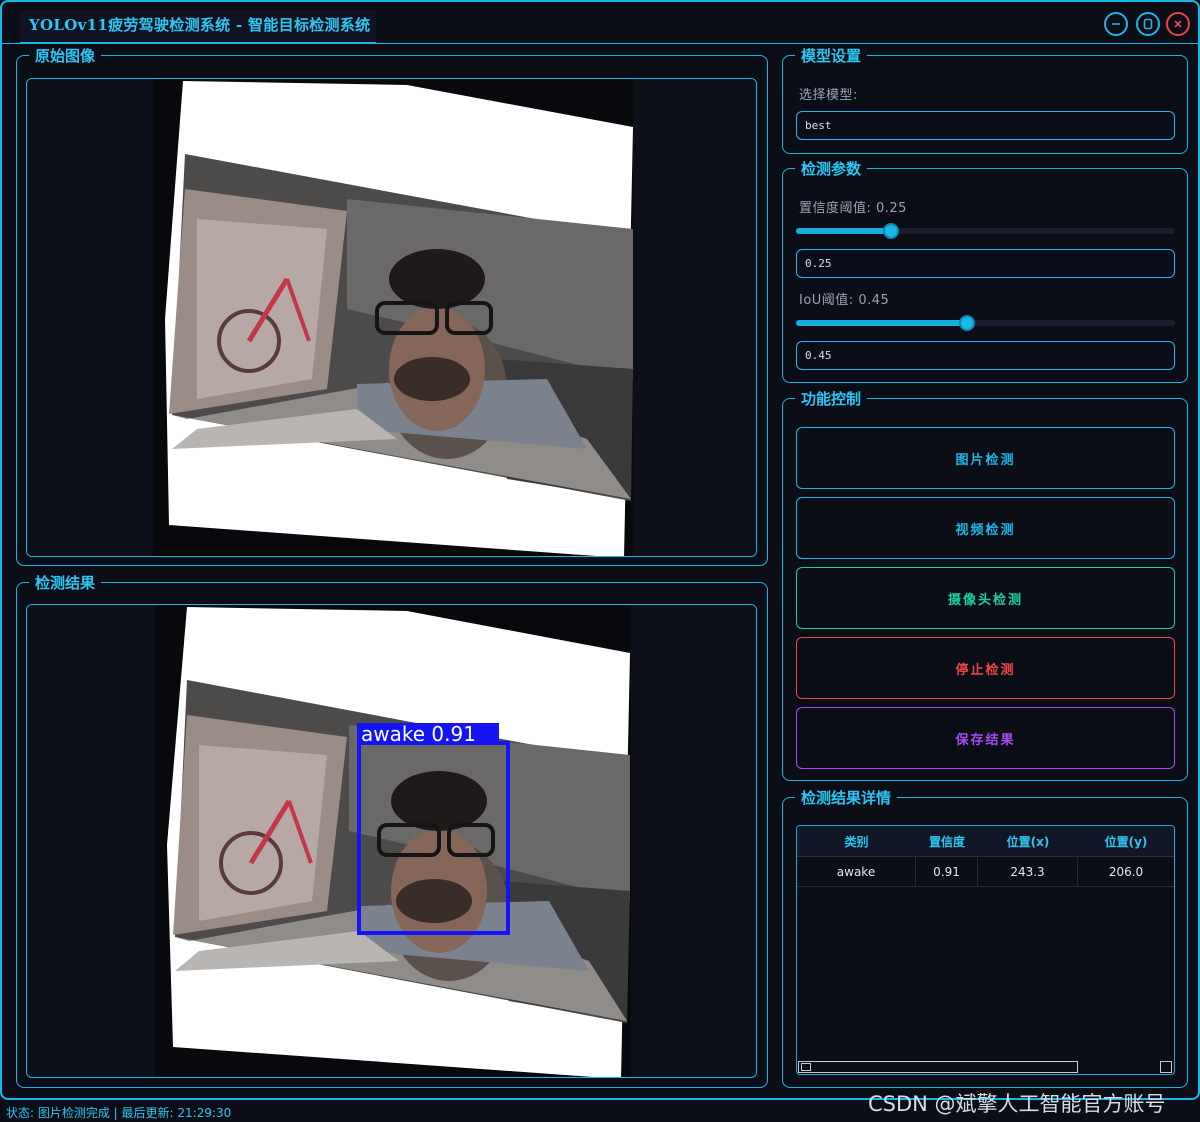 This screenshot has height=1122, width=1200. I want to click on iou-slider, so click(985, 323).